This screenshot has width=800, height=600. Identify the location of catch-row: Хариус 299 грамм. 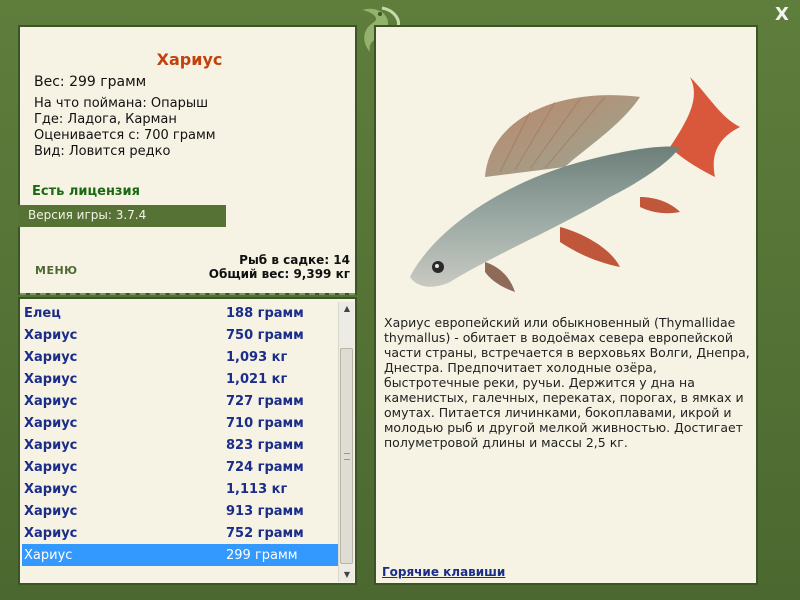
(181, 555).